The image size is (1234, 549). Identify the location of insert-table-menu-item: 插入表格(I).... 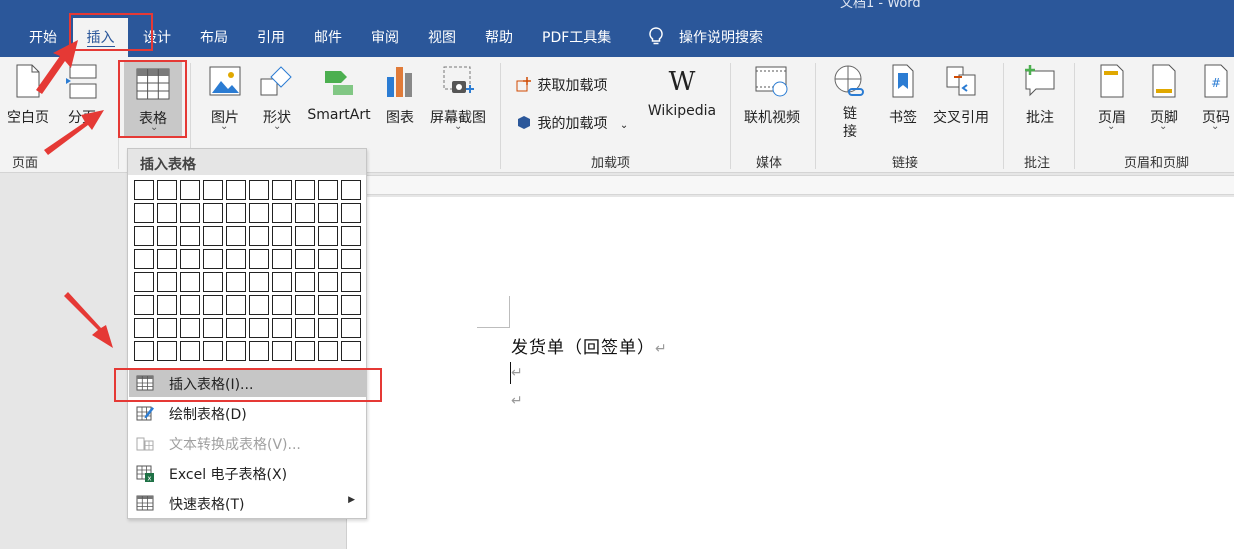
(248, 383).